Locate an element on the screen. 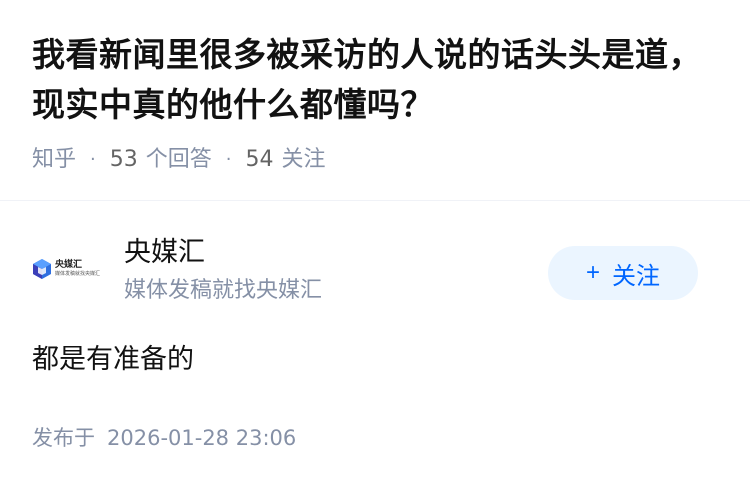  followers-label: 关注 is located at coordinates (303, 159).